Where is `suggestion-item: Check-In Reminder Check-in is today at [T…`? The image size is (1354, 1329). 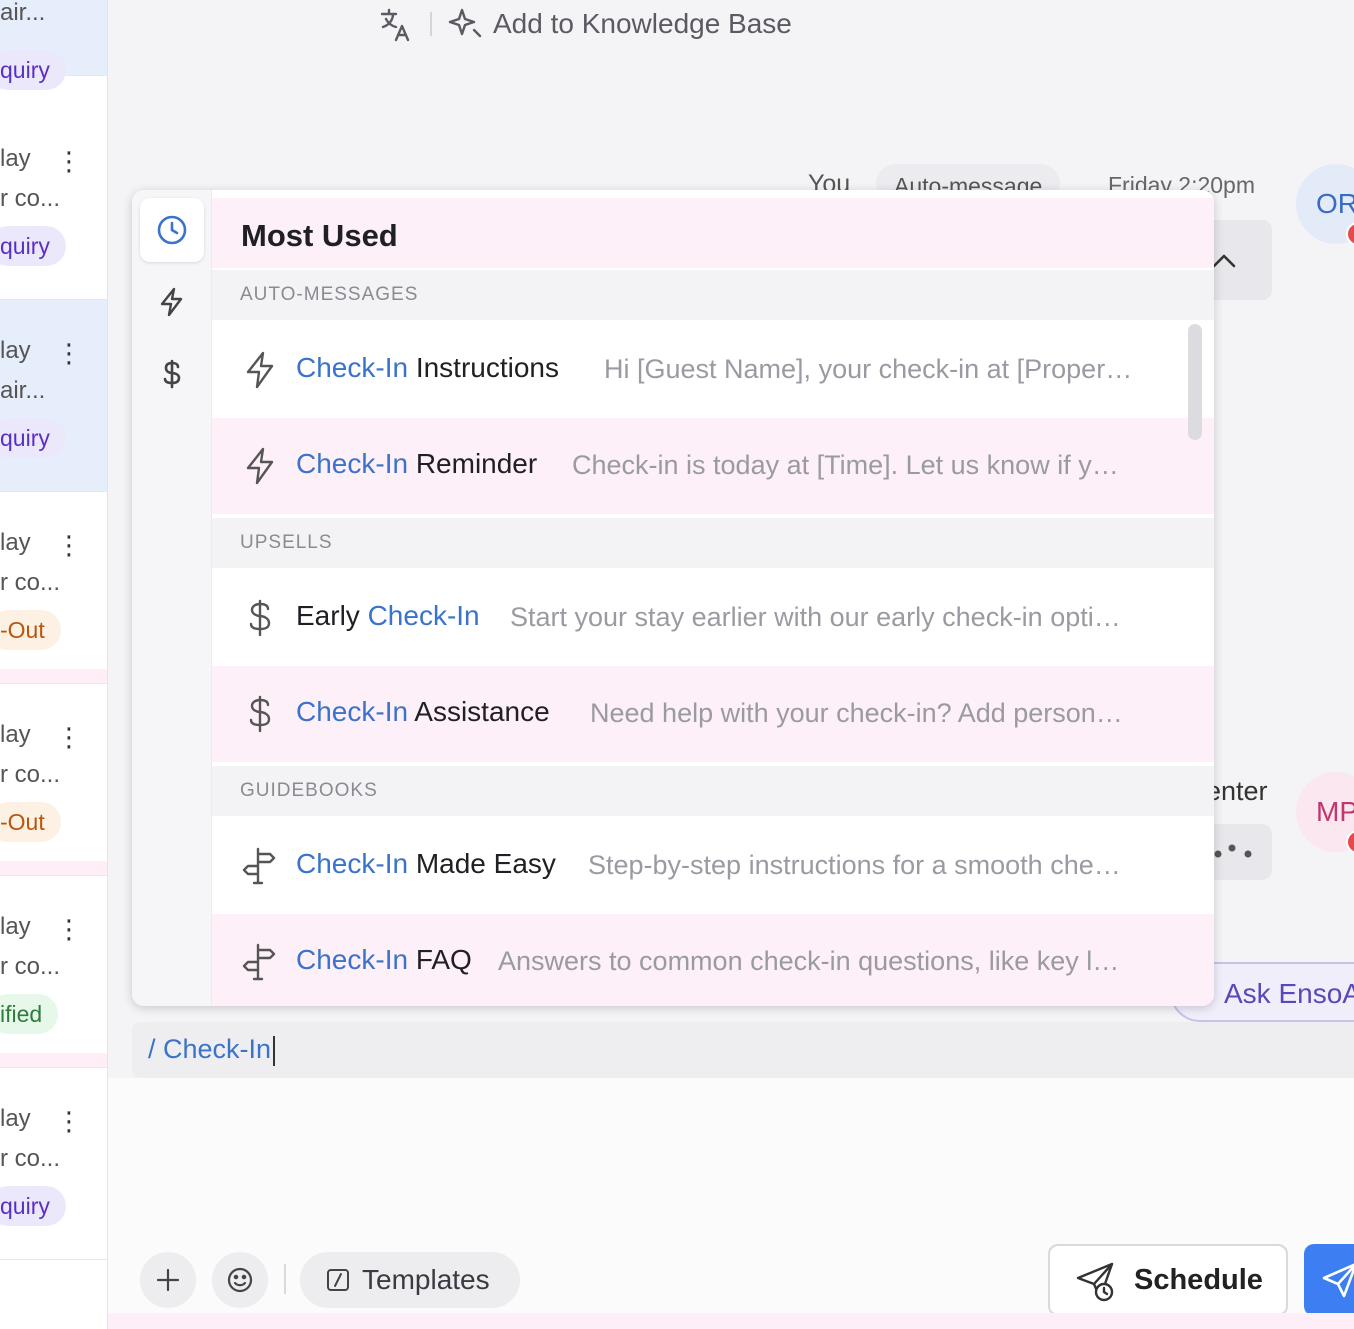 suggestion-item: Check-In Reminder Check-in is today at [T… is located at coordinates (713, 466).